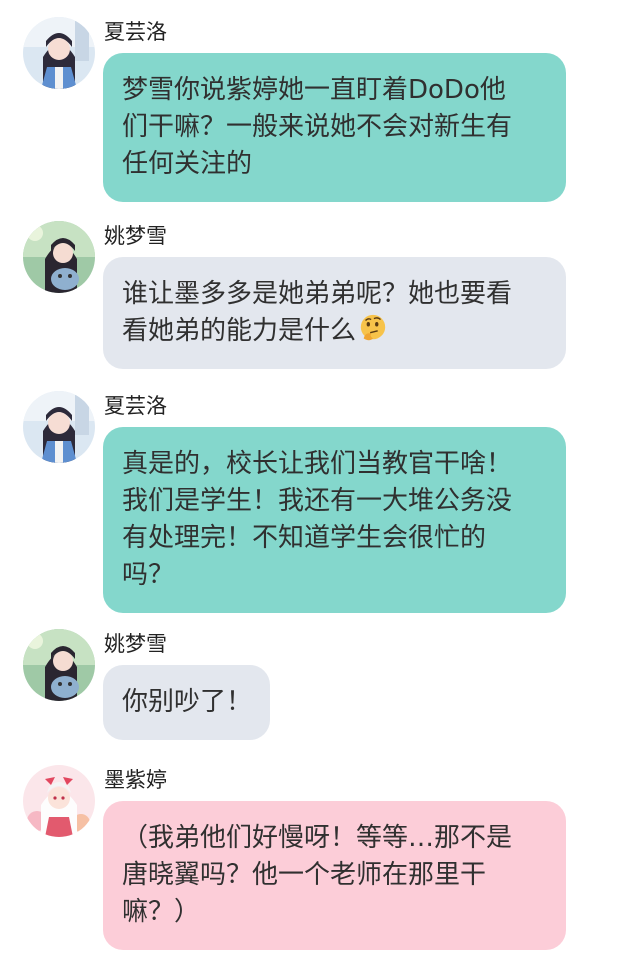  What do you see at coordinates (135, 780) in the screenshot?
I see `sender-name: 墨紫婷` at bounding box center [135, 780].